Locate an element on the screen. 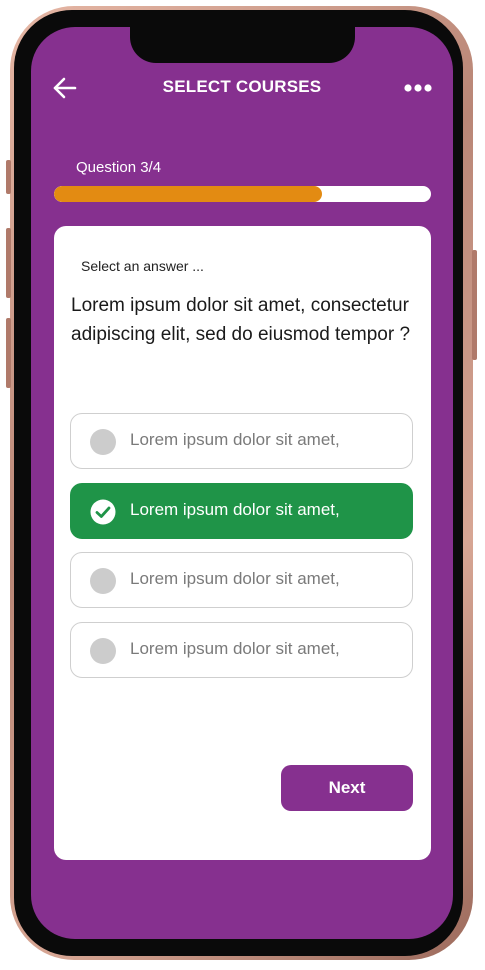  progress-bar is located at coordinates (242, 194).